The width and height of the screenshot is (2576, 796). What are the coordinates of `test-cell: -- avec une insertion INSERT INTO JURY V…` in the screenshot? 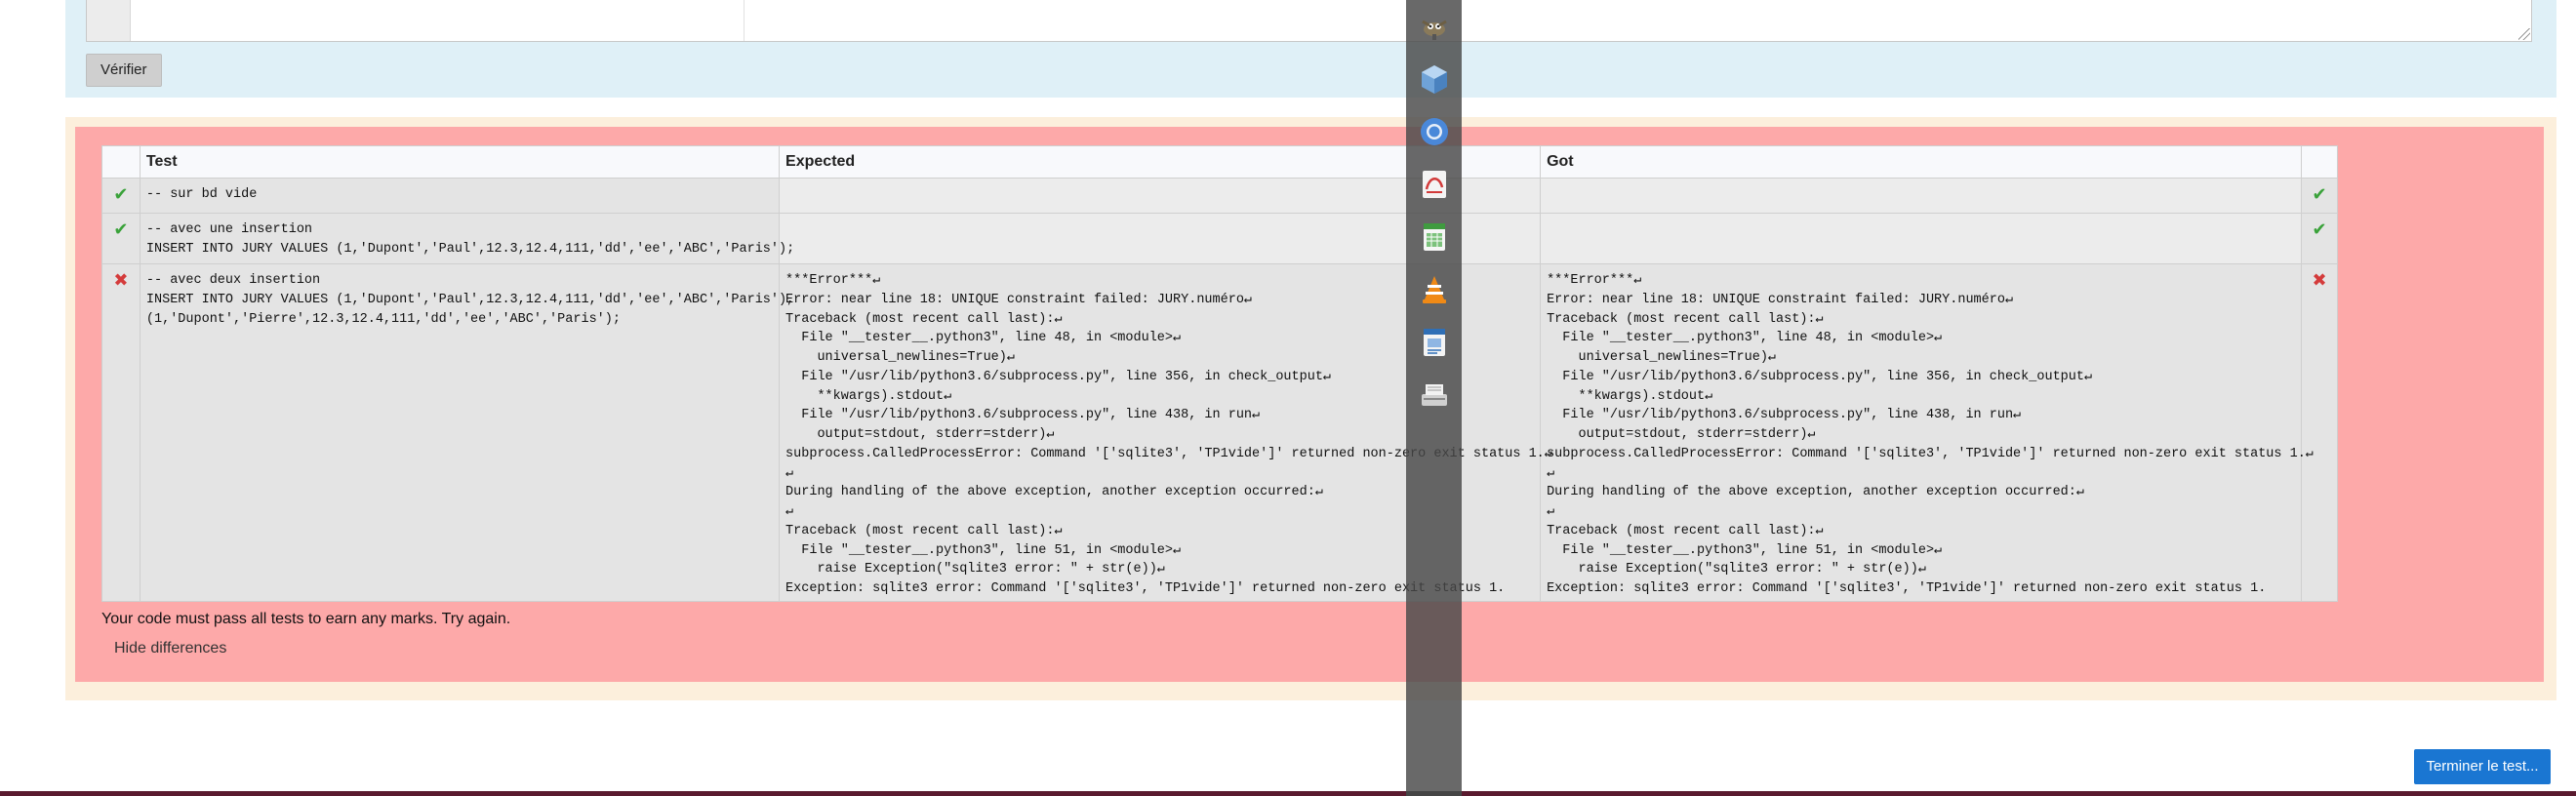 It's located at (467, 238).